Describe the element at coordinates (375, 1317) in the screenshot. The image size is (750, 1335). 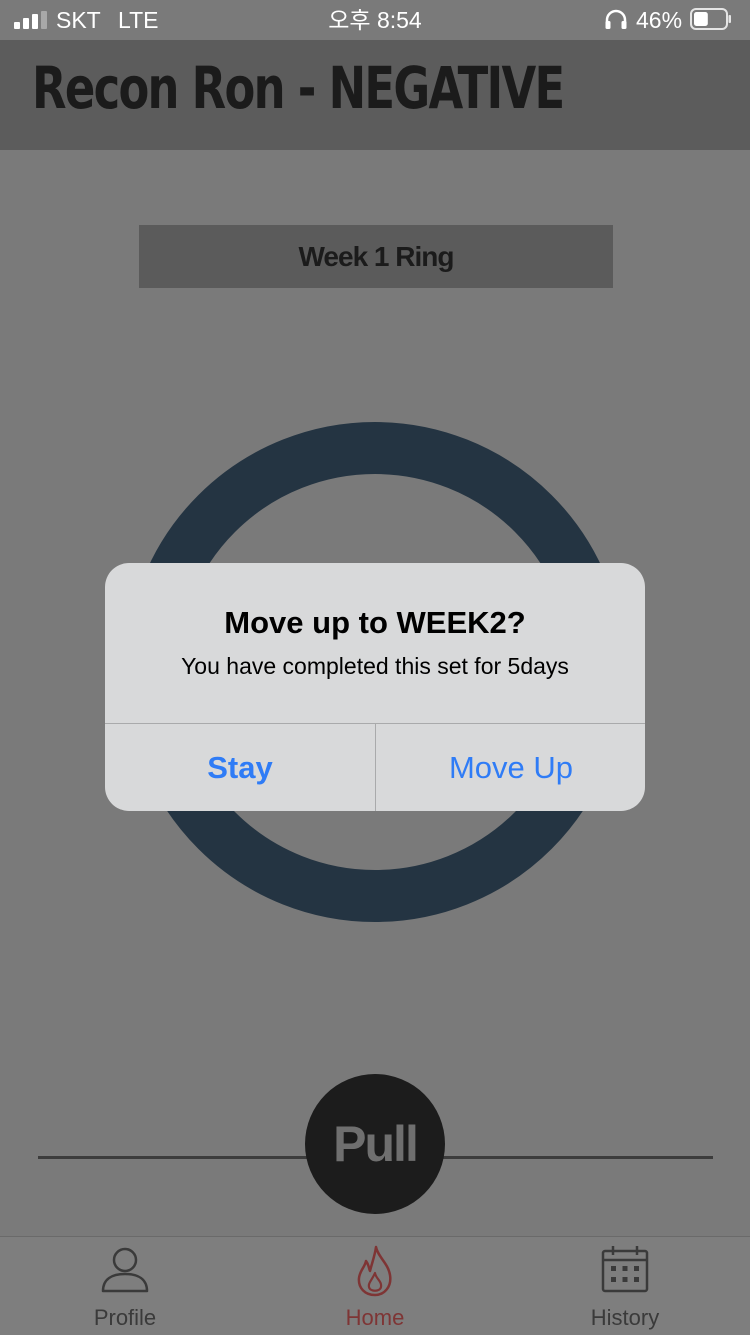
I see `tab-label-home: Home` at that location.